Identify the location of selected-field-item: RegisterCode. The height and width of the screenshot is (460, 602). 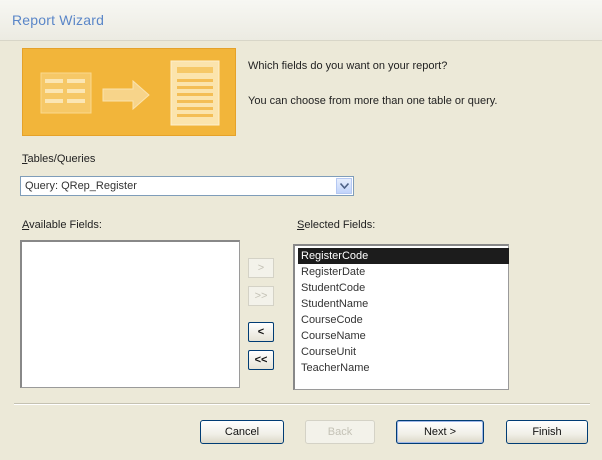
(403, 256).